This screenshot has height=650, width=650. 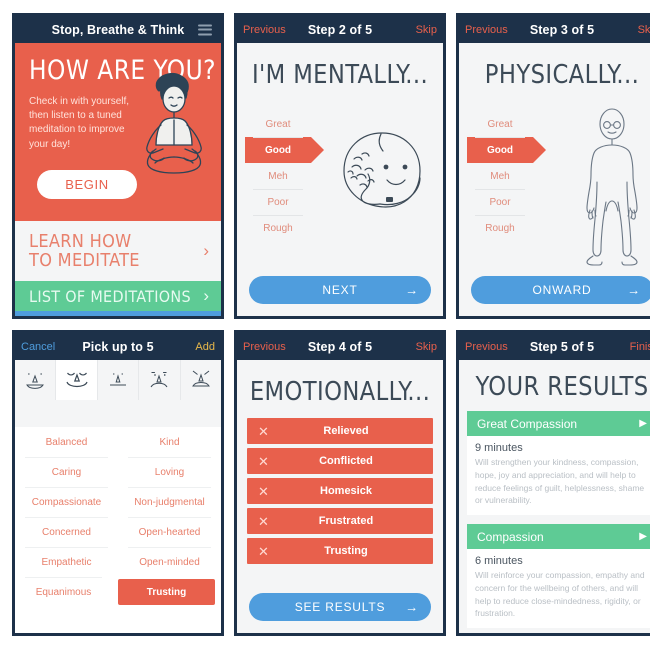 I want to click on mood-scale: Great Good Meh Poor Rough, so click(x=284, y=176).